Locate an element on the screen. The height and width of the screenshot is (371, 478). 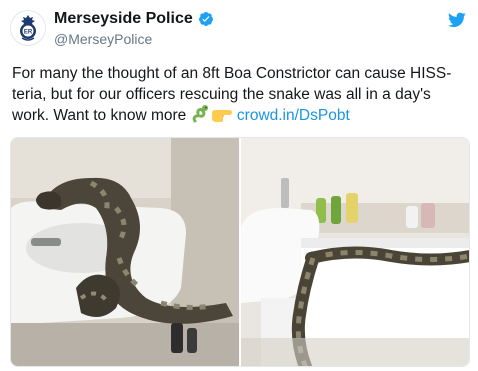
snake-emoji-icon is located at coordinates (200, 114).